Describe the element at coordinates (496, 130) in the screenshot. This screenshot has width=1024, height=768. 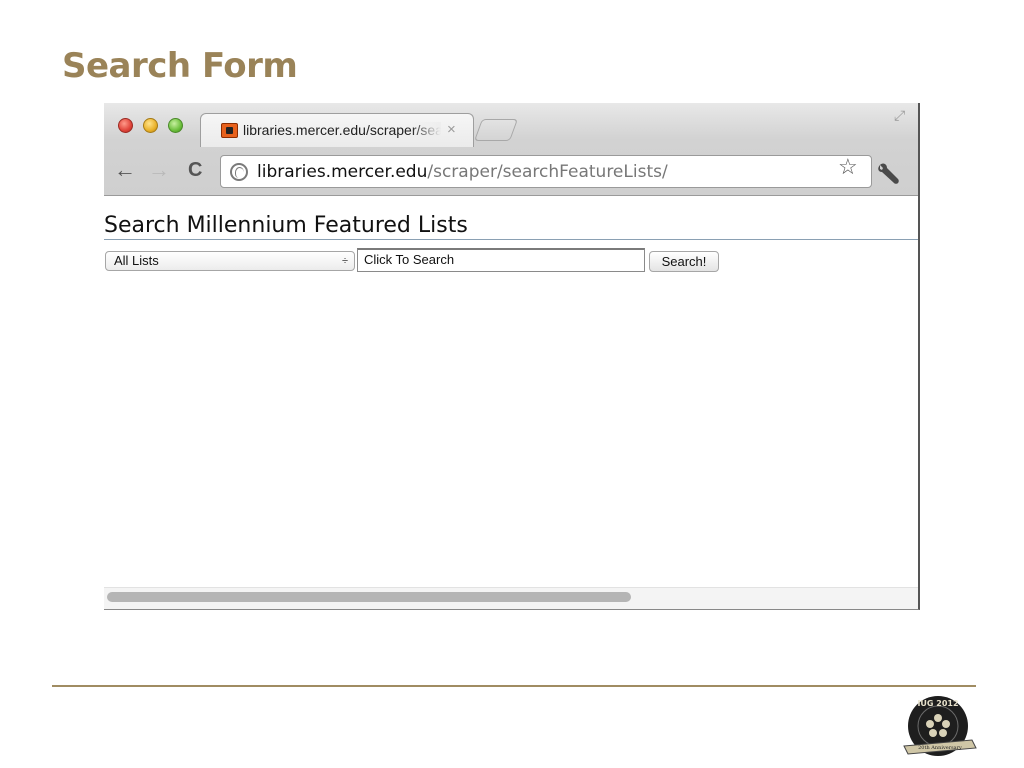
I see `new-tab-button` at that location.